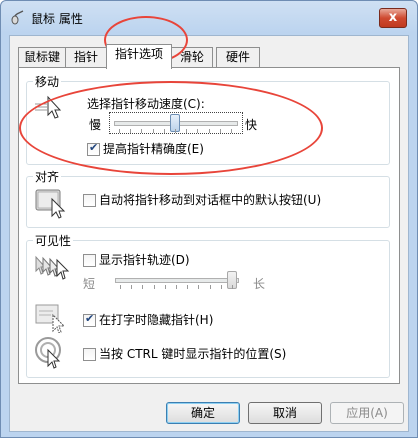  Describe the element at coordinates (367, 413) in the screenshot. I see `apply-button: 应用(A)` at that location.